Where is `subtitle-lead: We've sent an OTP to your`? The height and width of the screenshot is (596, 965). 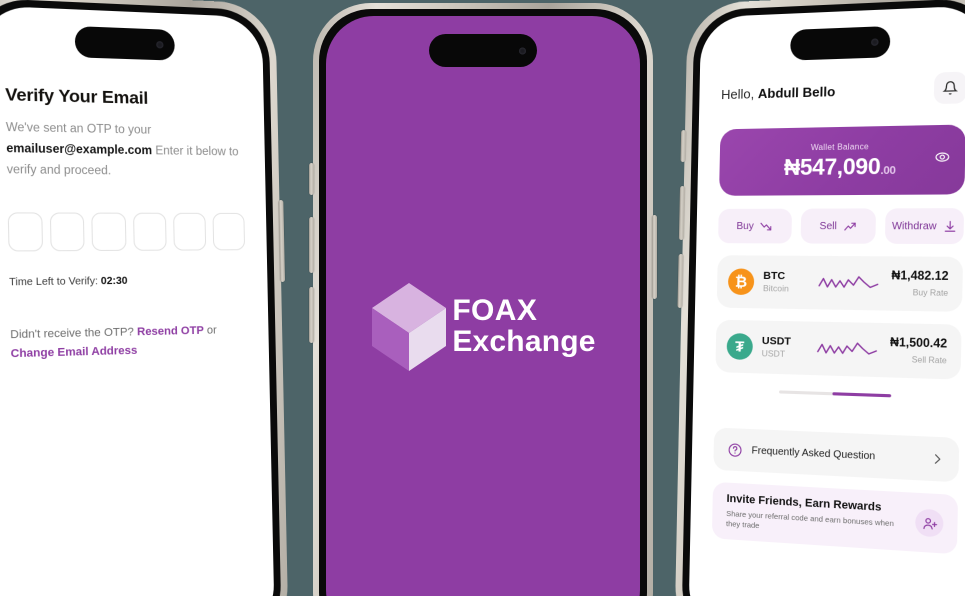 subtitle-lead: We've sent an OTP to your is located at coordinates (78, 129).